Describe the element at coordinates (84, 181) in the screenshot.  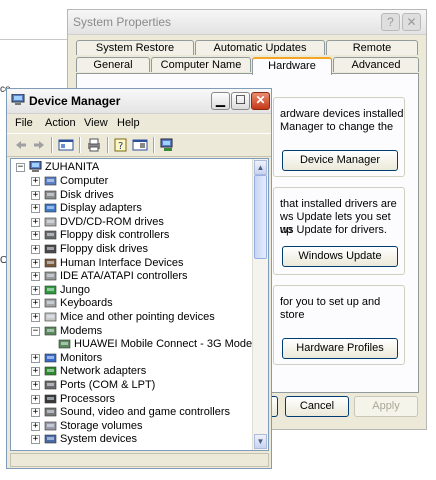
I see `device-category: Computer` at that location.